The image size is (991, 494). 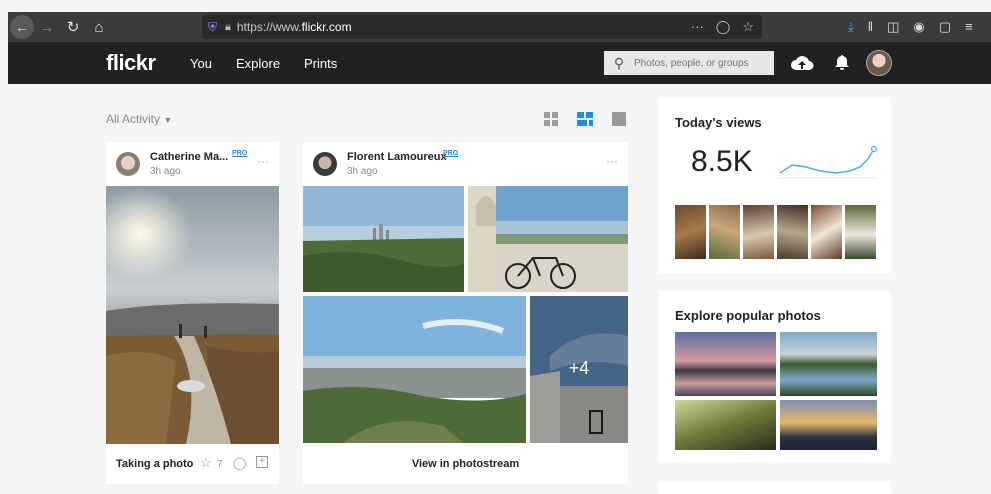 What do you see at coordinates (918, 27) in the screenshot?
I see `account-icon: ◉` at bounding box center [918, 27].